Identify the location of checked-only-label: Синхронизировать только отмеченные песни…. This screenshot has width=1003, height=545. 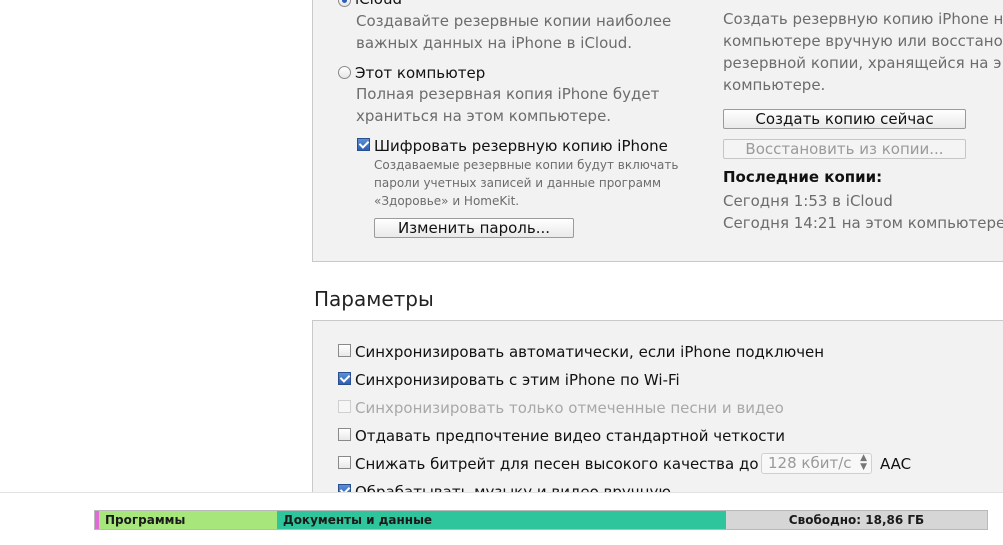
(569, 408).